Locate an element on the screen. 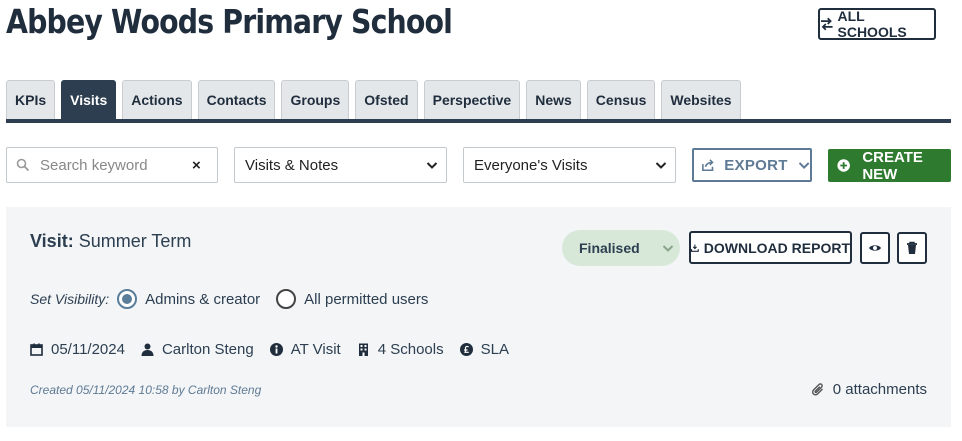 The width and height of the screenshot is (962, 441). visibility-option-admins: Admins & creator is located at coordinates (188, 299).